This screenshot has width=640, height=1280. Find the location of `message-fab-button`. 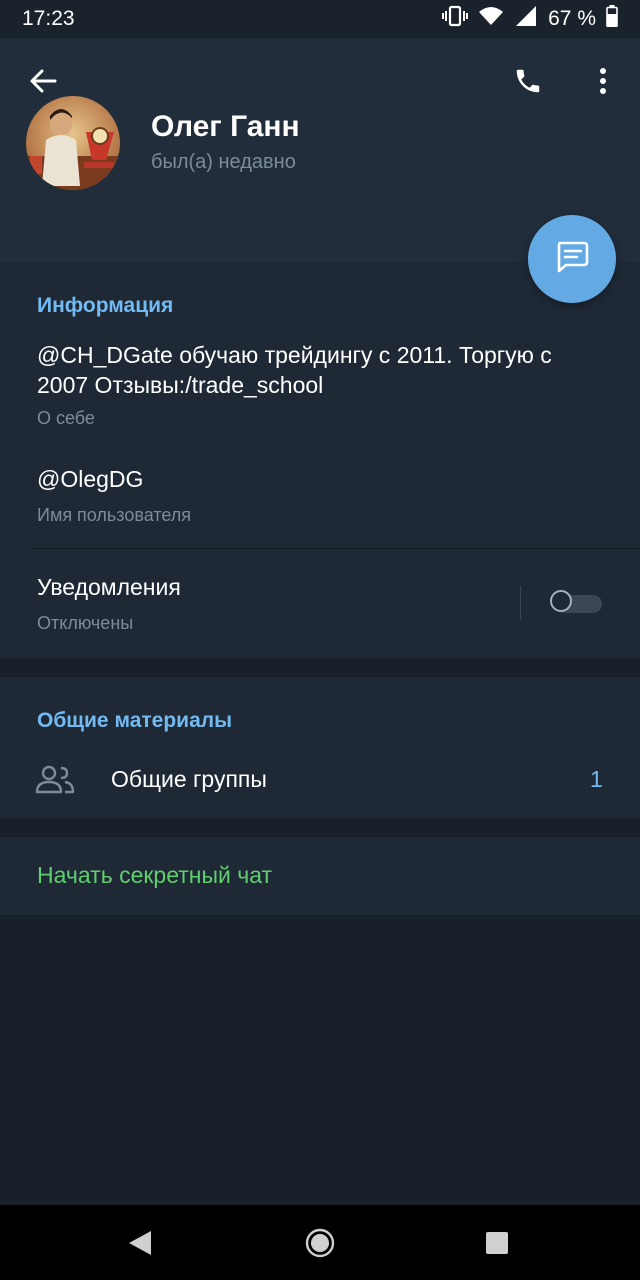

message-fab-button is located at coordinates (572, 259).